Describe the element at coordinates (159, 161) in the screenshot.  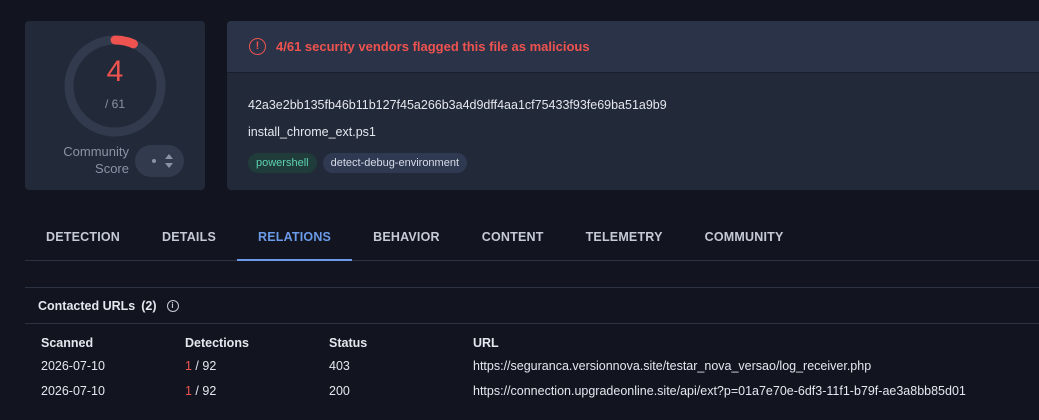
I see `community-vote-widget` at that location.